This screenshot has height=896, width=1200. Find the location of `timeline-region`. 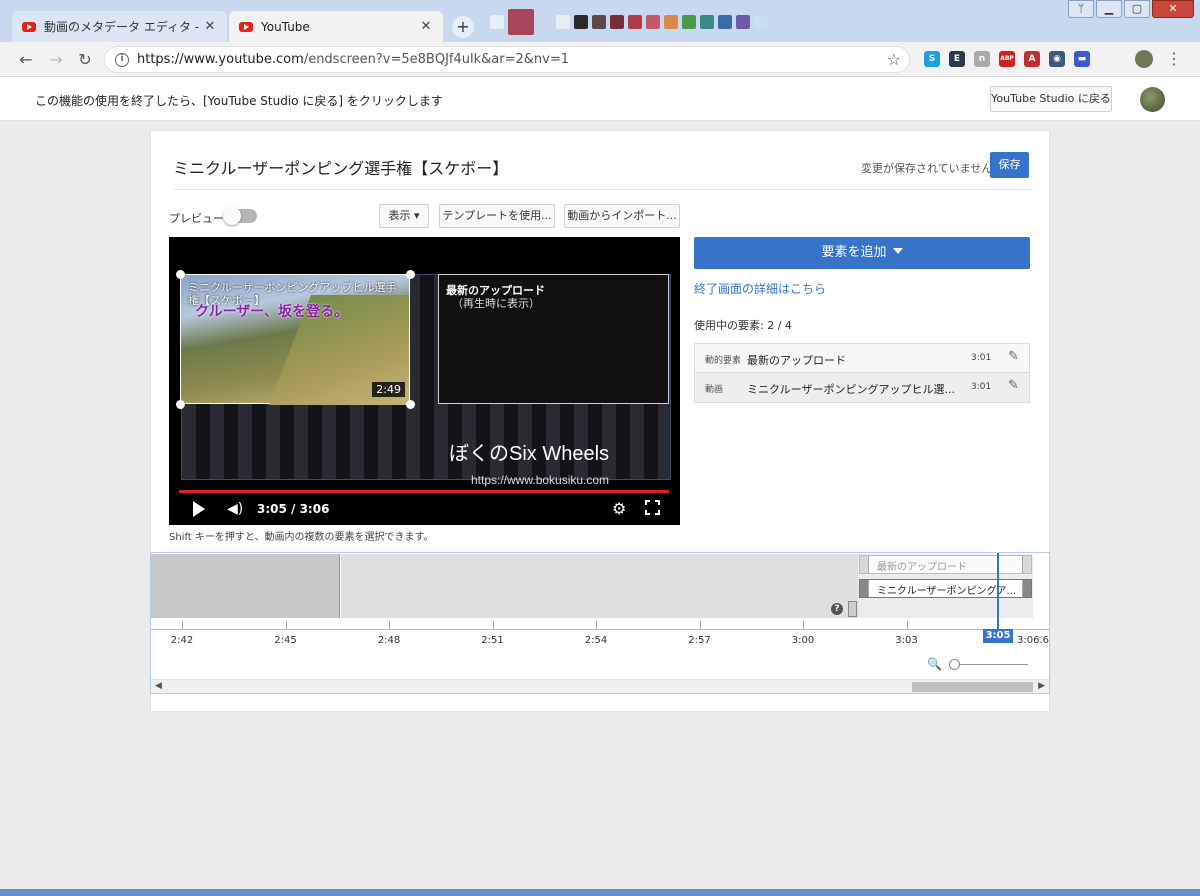

timeline-region is located at coordinates (599, 586).